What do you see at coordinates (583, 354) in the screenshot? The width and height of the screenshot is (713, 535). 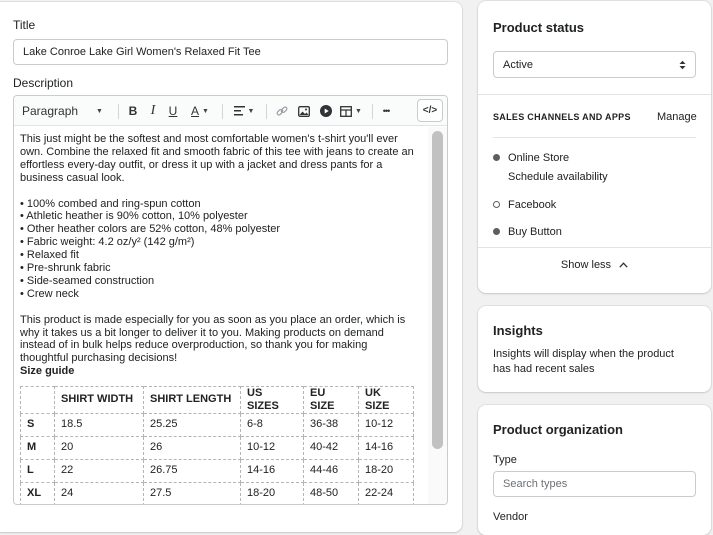 I see `insights-text-line: Insights will display when the product` at bounding box center [583, 354].